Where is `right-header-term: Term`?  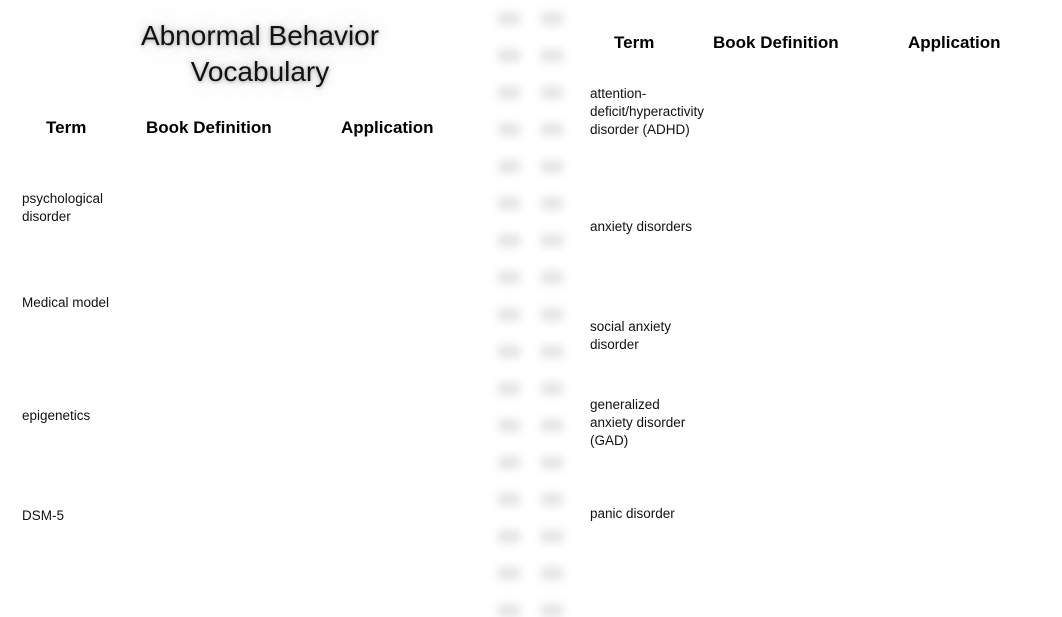 right-header-term: Term is located at coordinates (634, 42).